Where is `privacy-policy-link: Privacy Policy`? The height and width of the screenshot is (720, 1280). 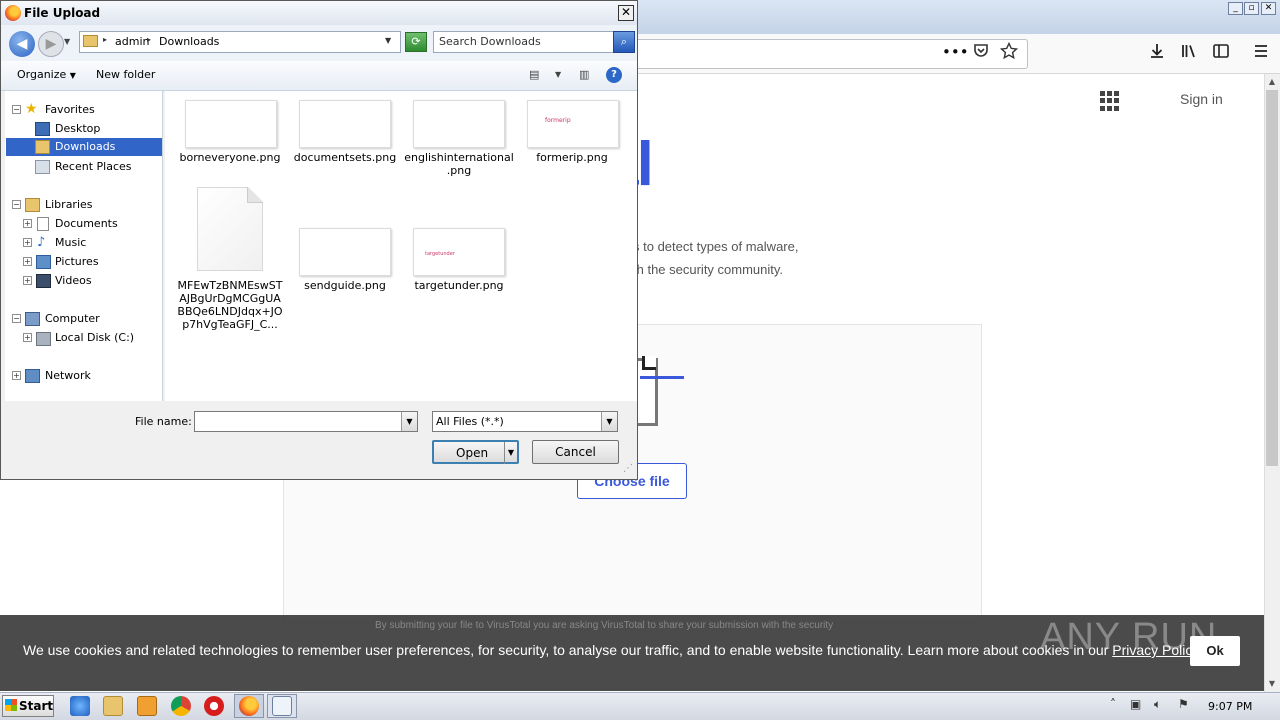
privacy-policy-link: Privacy Policy is located at coordinates (1155, 650).